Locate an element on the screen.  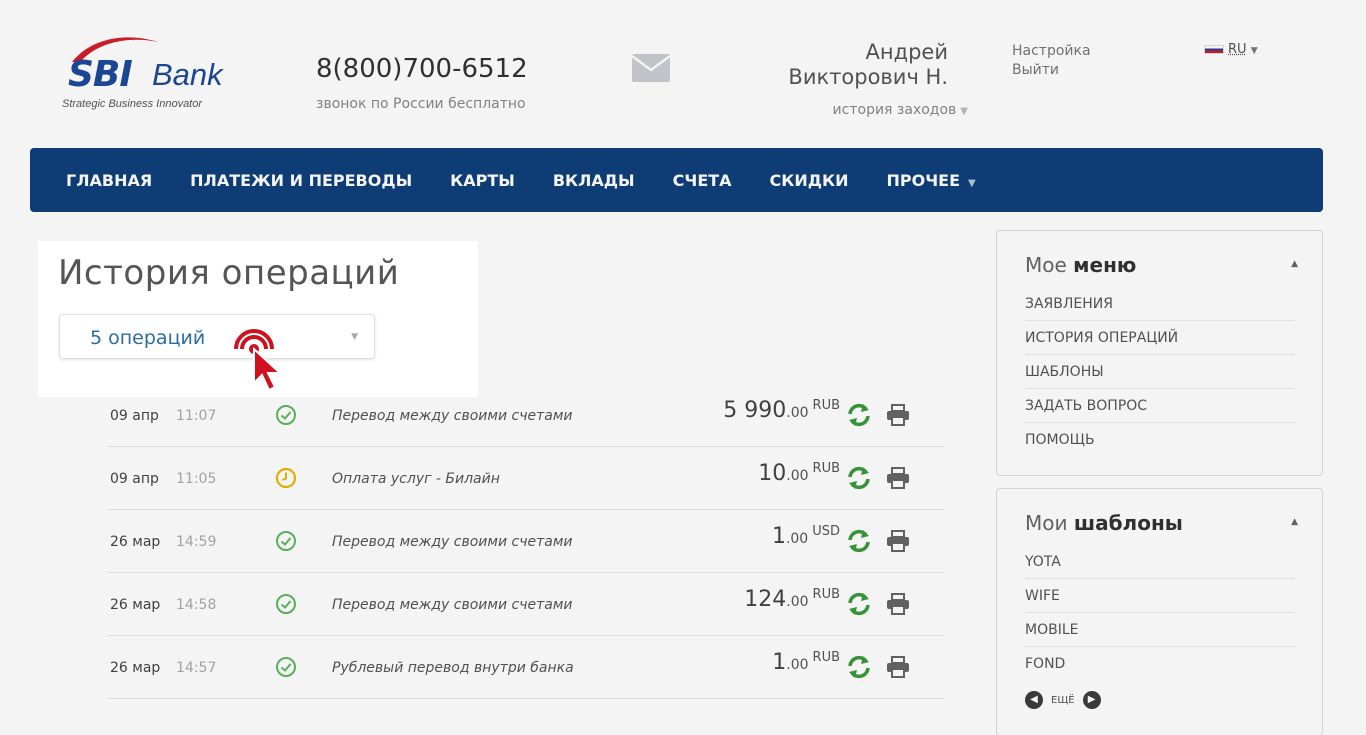
chevron-left-icon: ◀ is located at coordinates (1034, 700).